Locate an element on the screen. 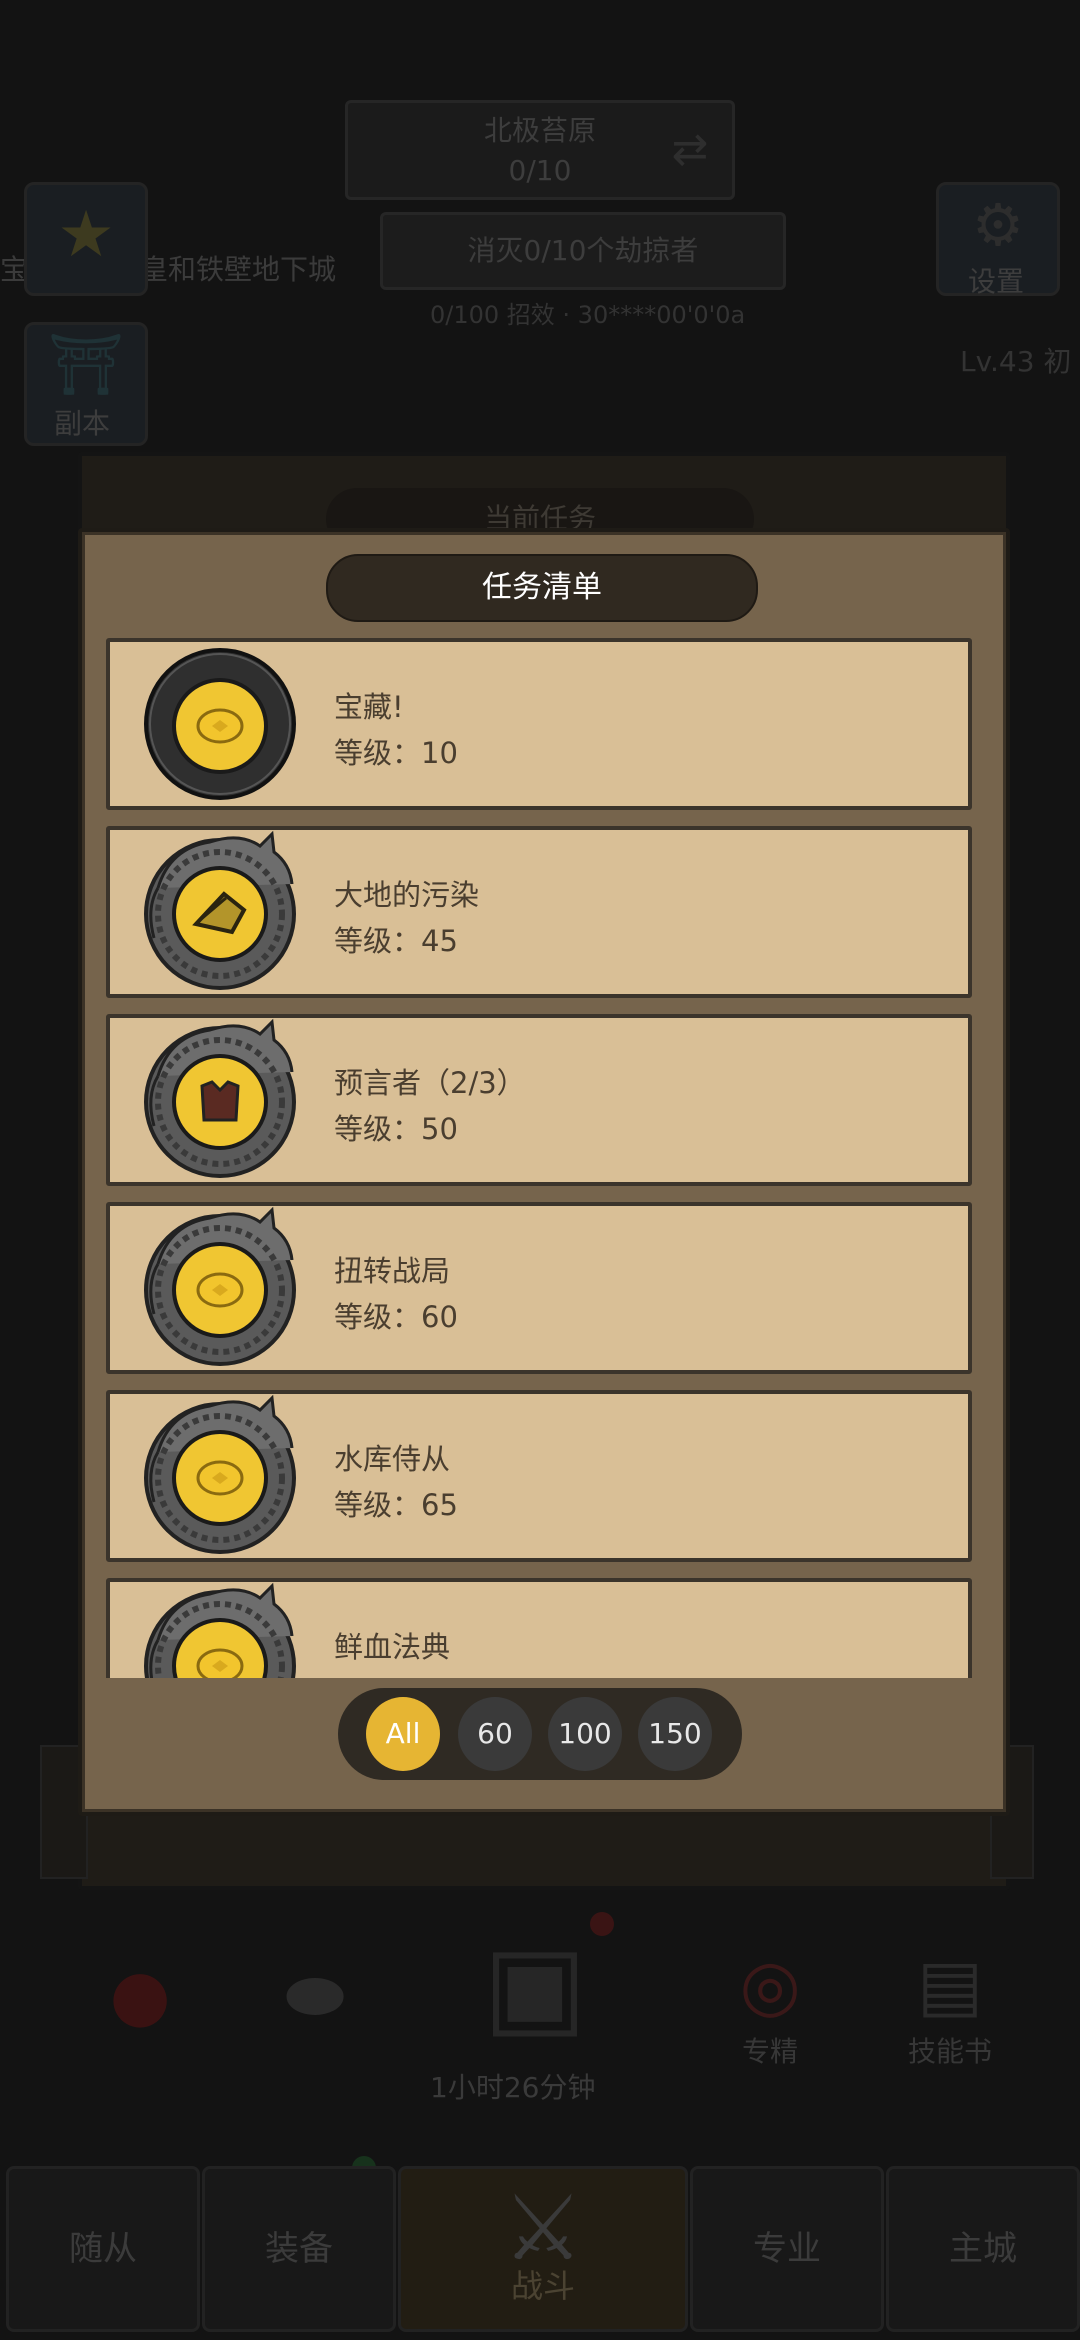  quest-level: 等级：10 is located at coordinates (396, 753).